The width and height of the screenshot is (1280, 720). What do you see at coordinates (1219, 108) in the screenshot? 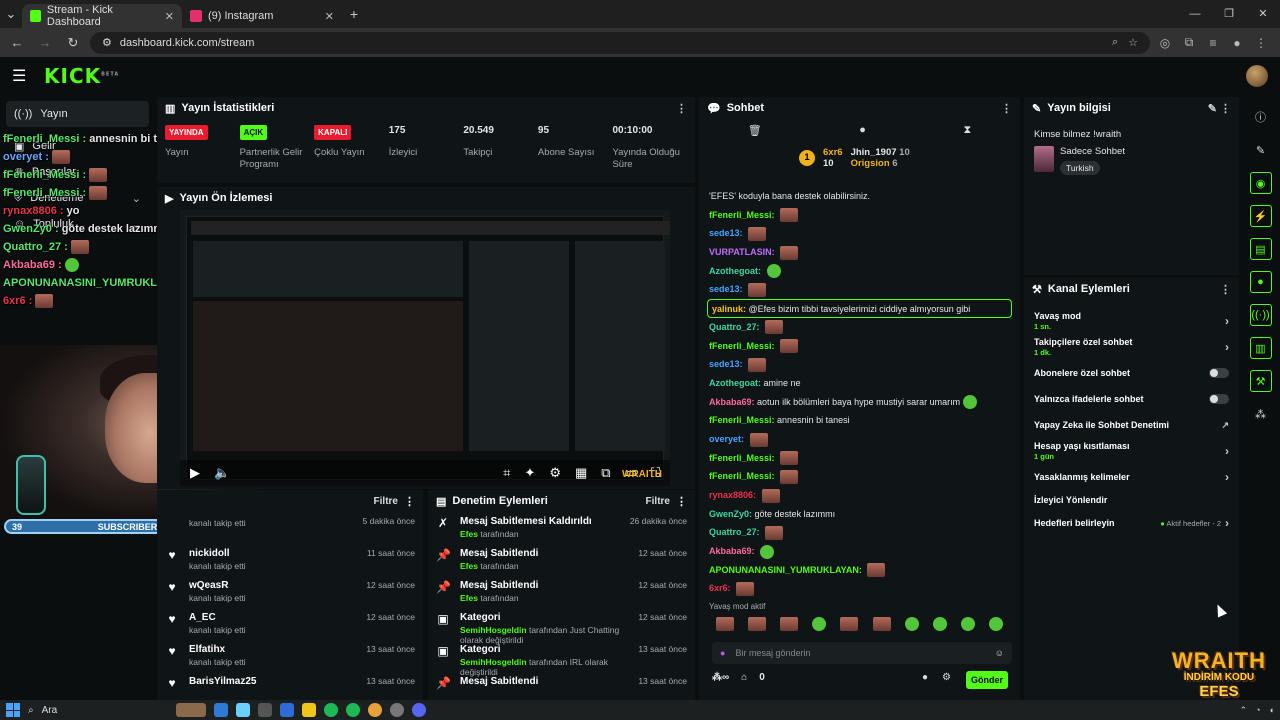
I see `edit-icon: ✎ ⋮` at bounding box center [1219, 108].